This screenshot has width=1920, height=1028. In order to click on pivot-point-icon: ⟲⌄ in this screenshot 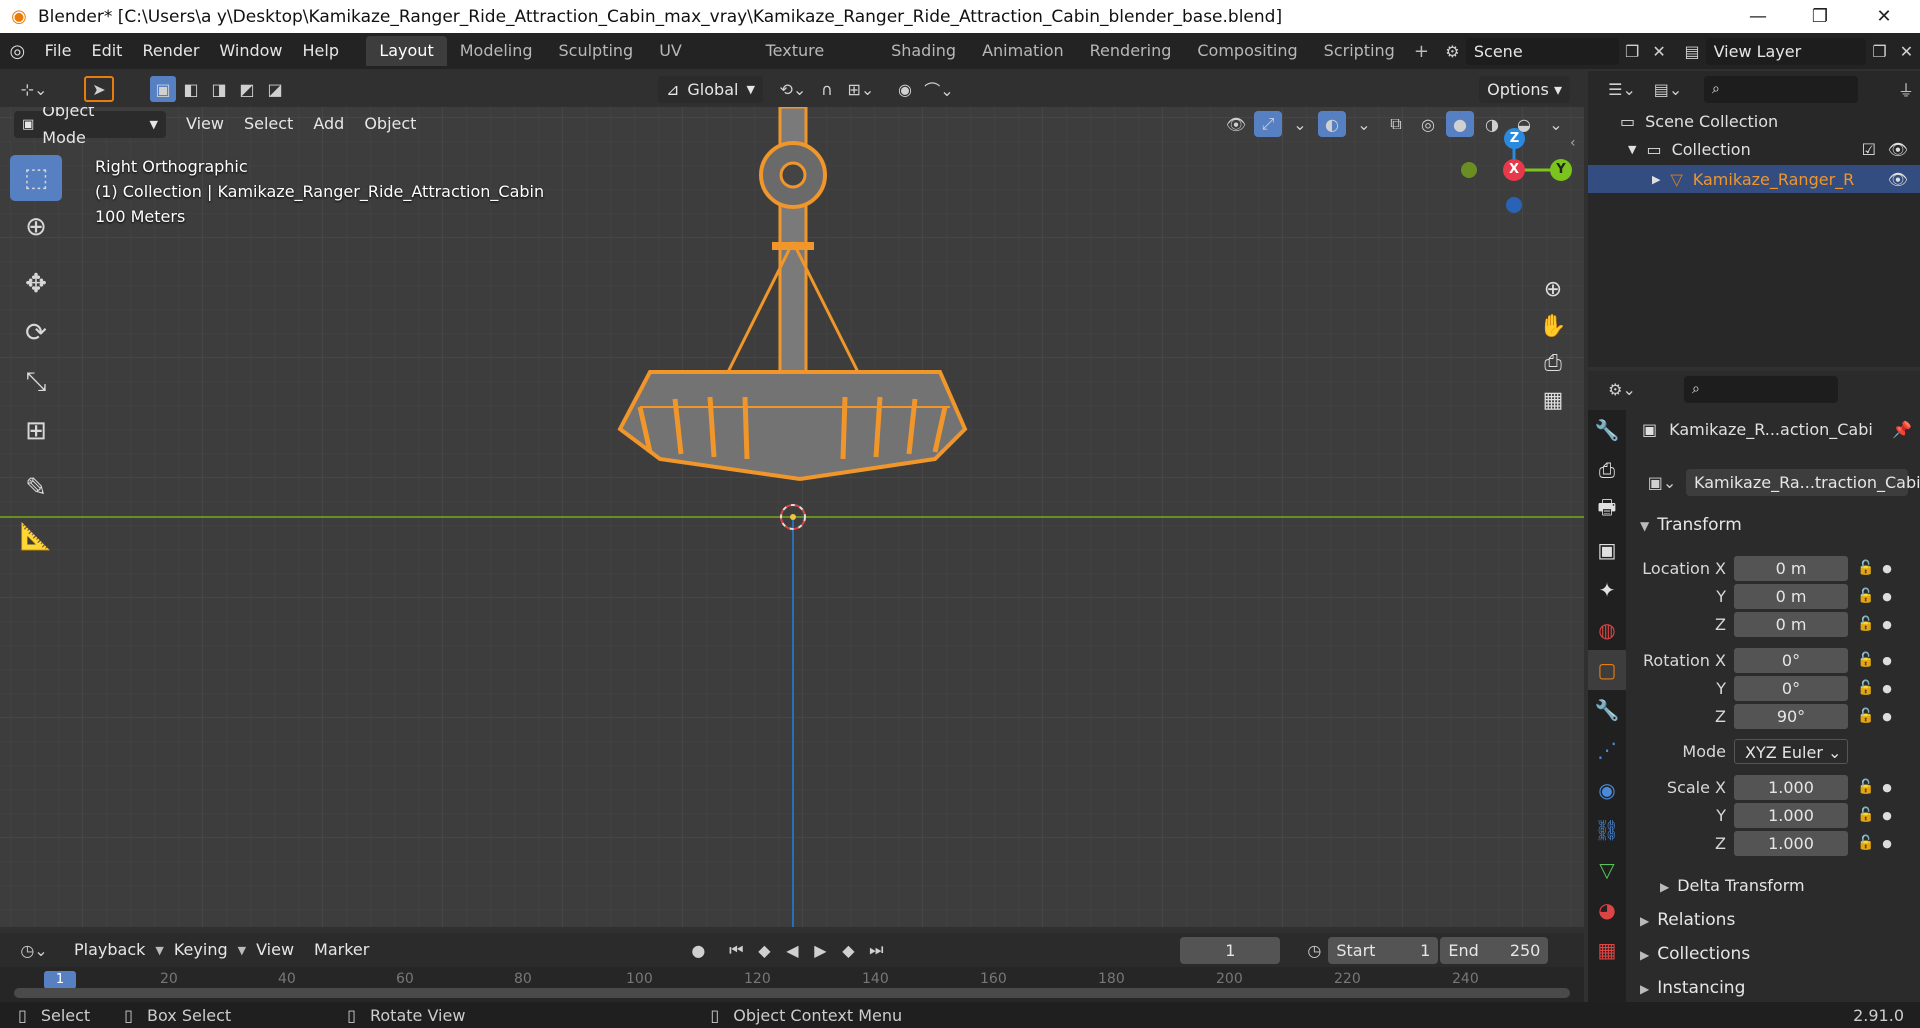, I will do `click(793, 89)`.